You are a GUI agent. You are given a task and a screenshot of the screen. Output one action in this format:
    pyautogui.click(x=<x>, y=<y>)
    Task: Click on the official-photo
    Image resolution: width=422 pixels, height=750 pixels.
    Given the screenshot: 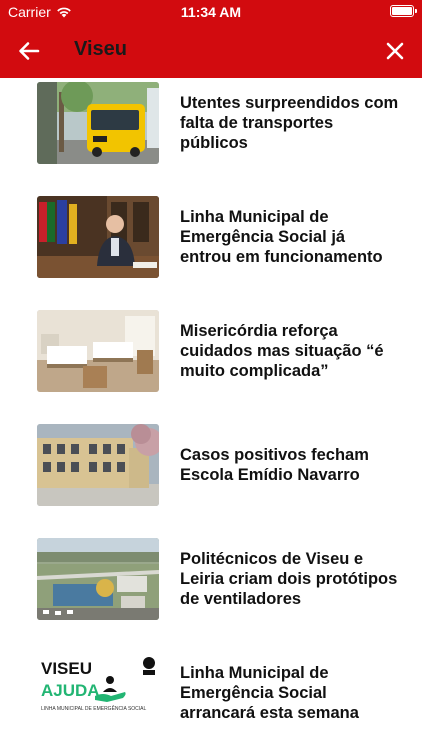 What is the action you would take?
    pyautogui.click(x=98, y=237)
    